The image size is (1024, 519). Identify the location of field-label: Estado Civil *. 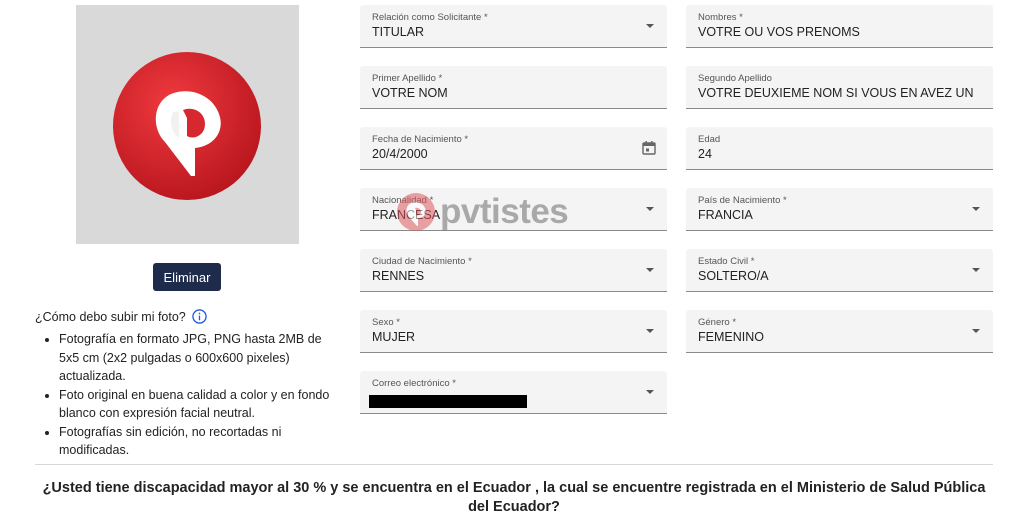
(726, 261).